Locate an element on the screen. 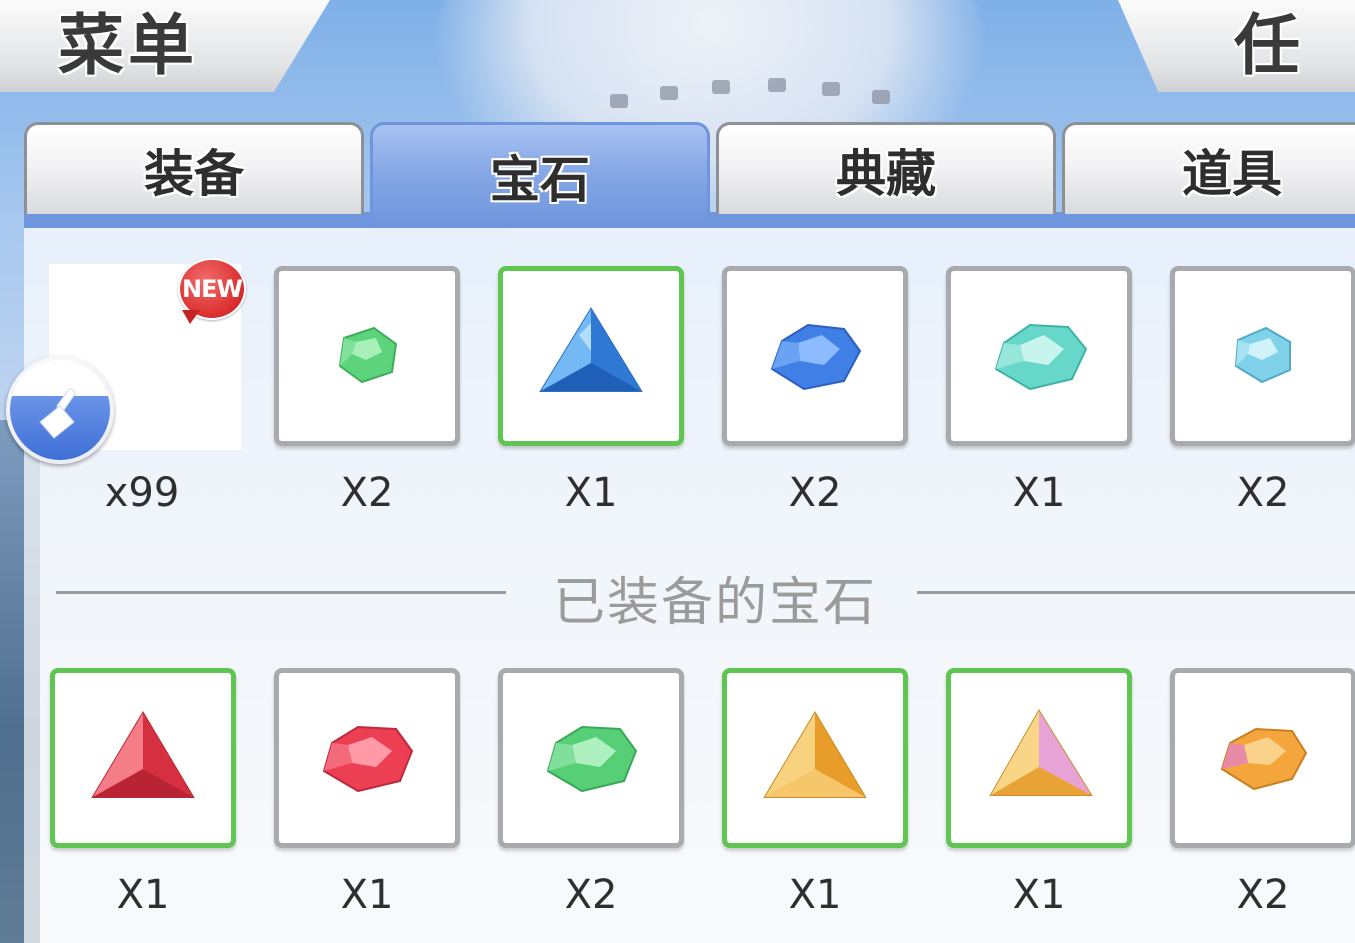  red-triangle-gem-icon is located at coordinates (143, 754).